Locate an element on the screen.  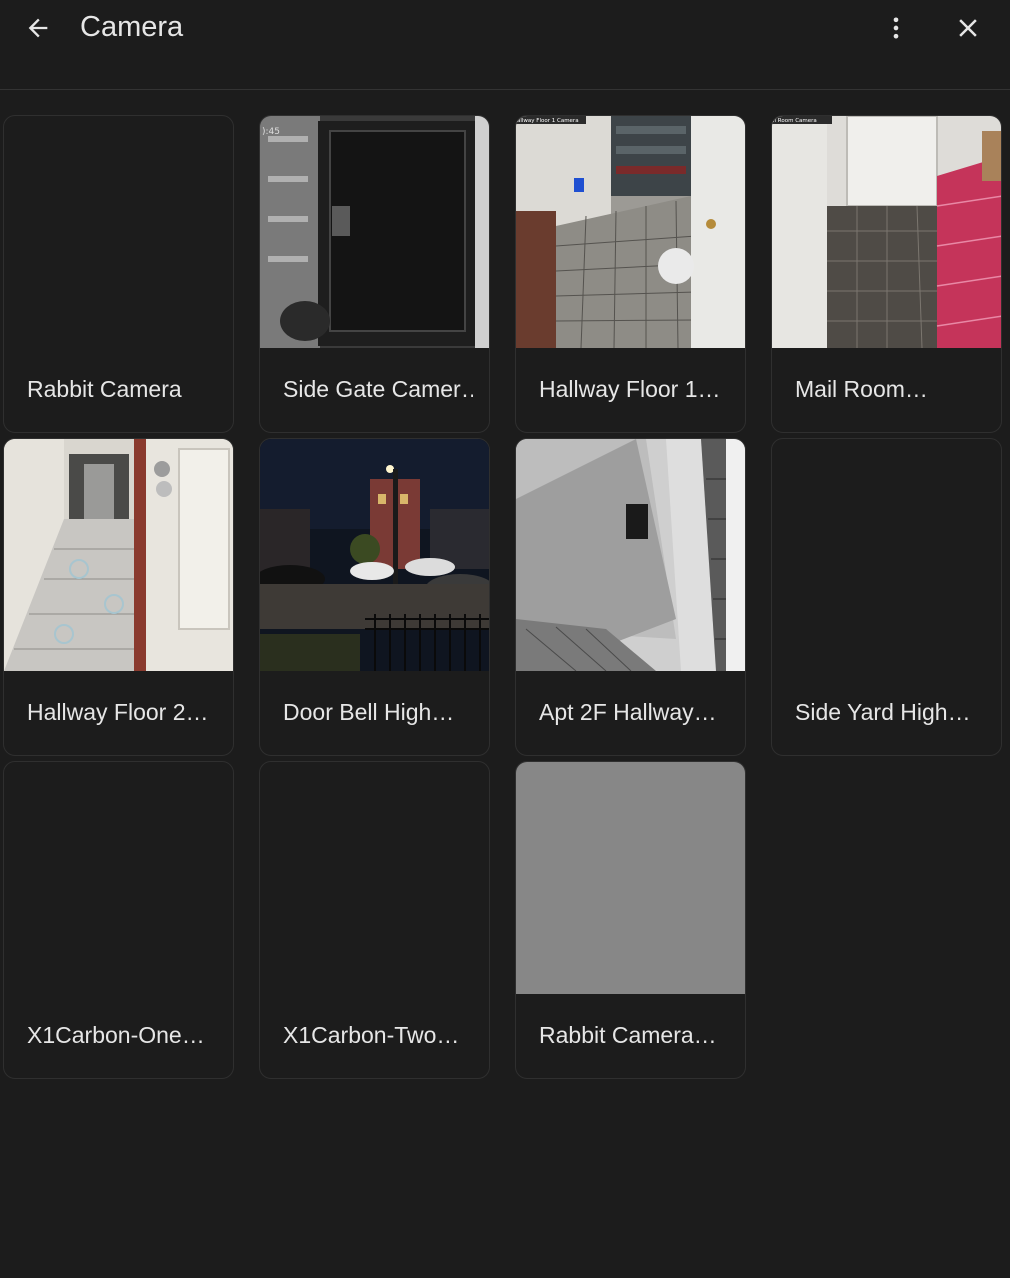
arrow-left-icon is located at coordinates (38, 30).